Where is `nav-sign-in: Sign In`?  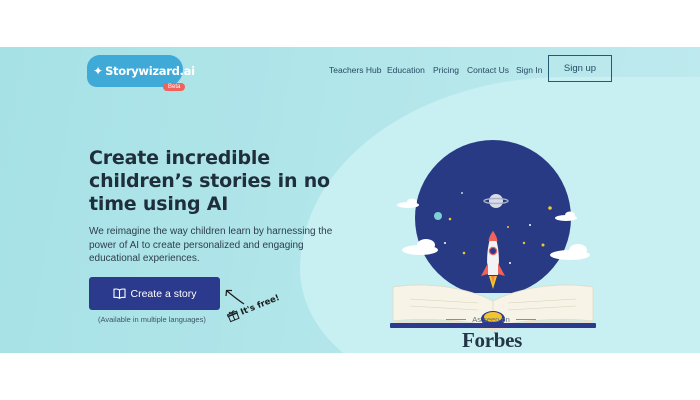 nav-sign-in: Sign In is located at coordinates (529, 70).